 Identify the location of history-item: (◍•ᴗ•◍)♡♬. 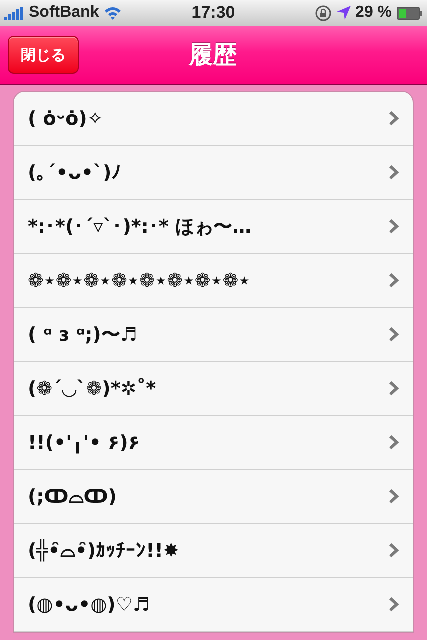
(208, 605).